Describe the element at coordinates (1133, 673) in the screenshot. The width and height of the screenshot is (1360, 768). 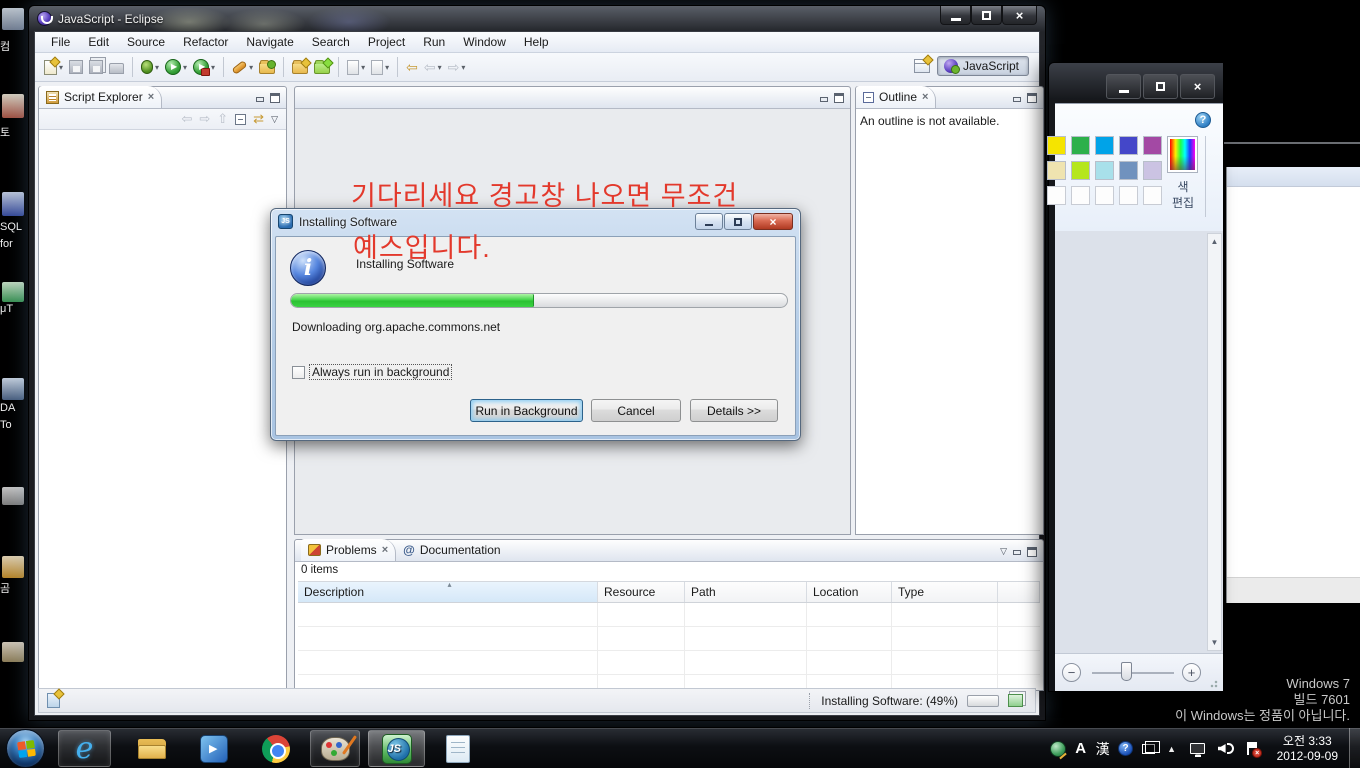
I see `zoom-slider-track` at that location.